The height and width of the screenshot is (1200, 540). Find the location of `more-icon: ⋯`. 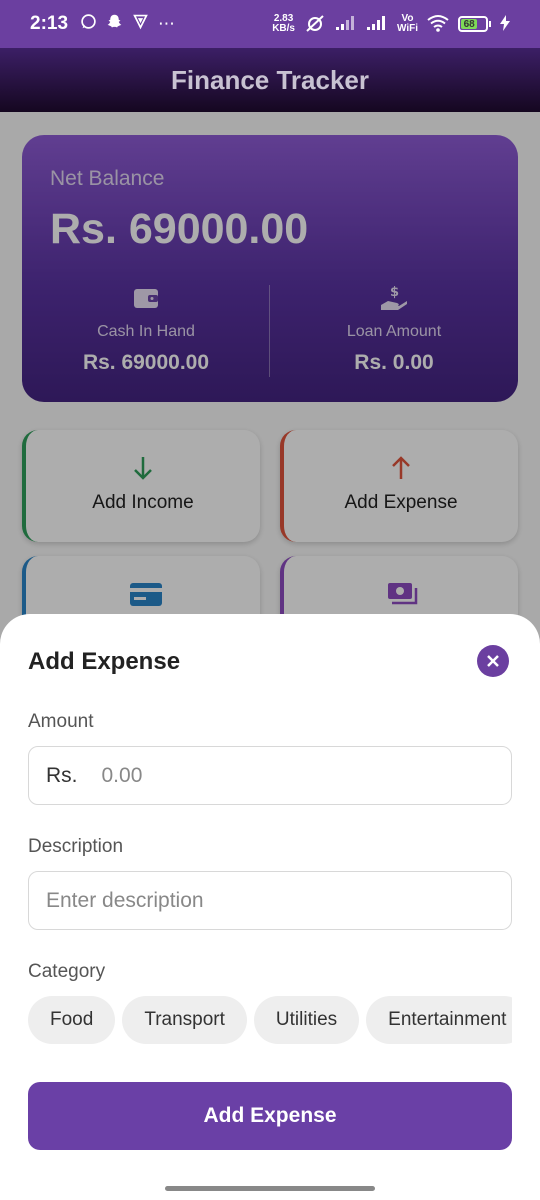

more-icon: ⋯ is located at coordinates (167, 23).